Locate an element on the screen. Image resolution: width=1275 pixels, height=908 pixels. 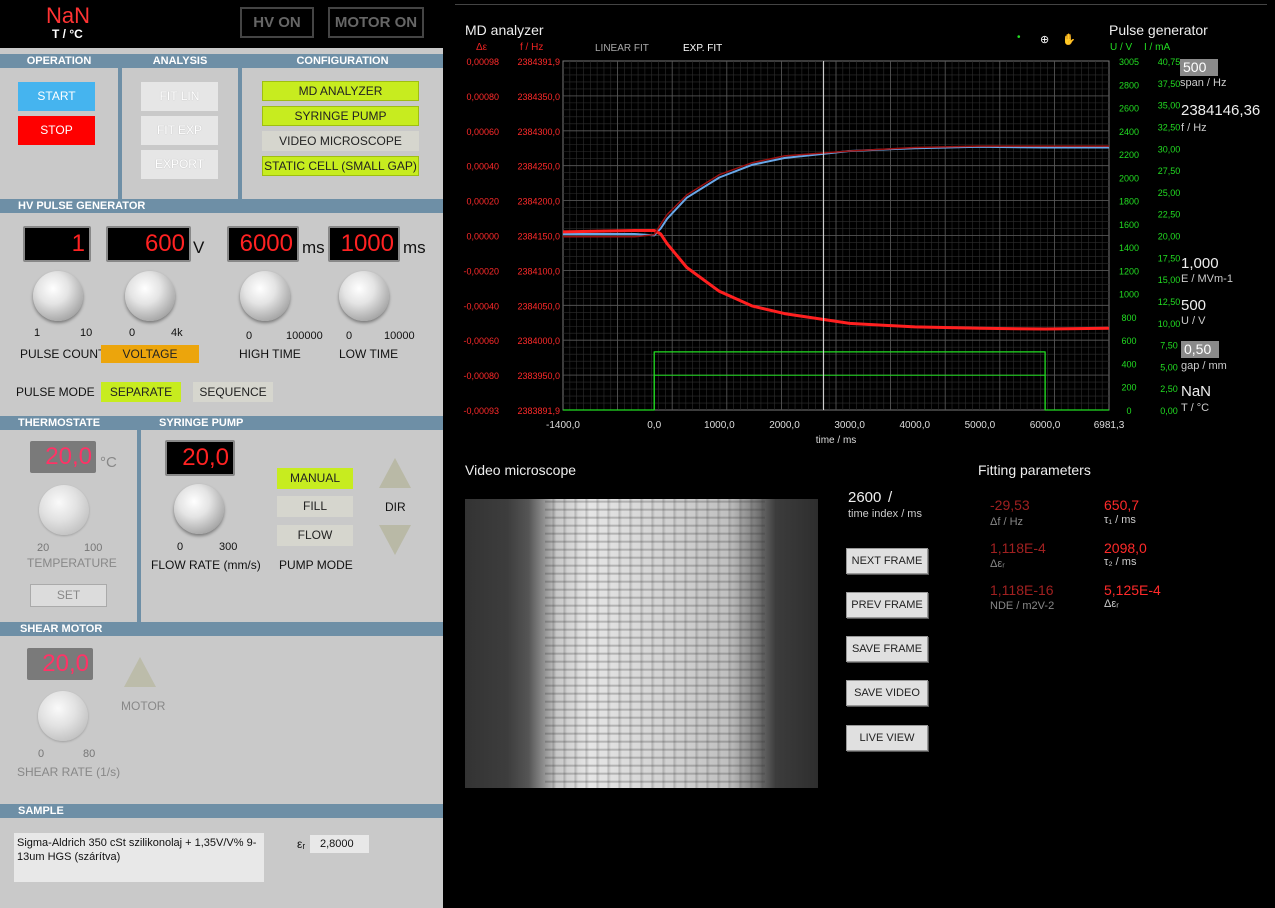
pump-mode-manual: MANUAL is located at coordinates (315, 478).